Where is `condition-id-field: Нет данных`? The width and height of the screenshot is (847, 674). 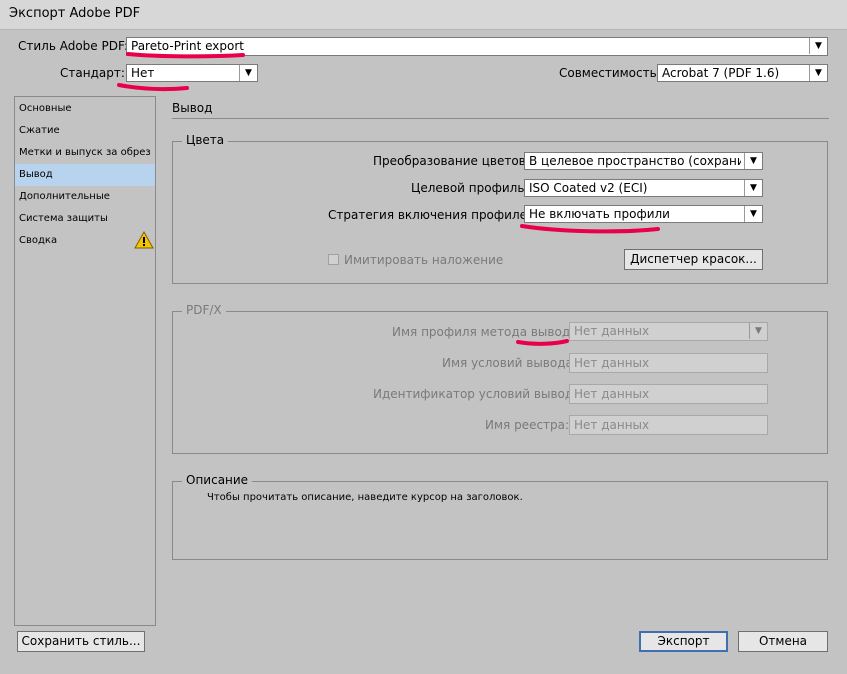 condition-id-field: Нет данных is located at coordinates (668, 394).